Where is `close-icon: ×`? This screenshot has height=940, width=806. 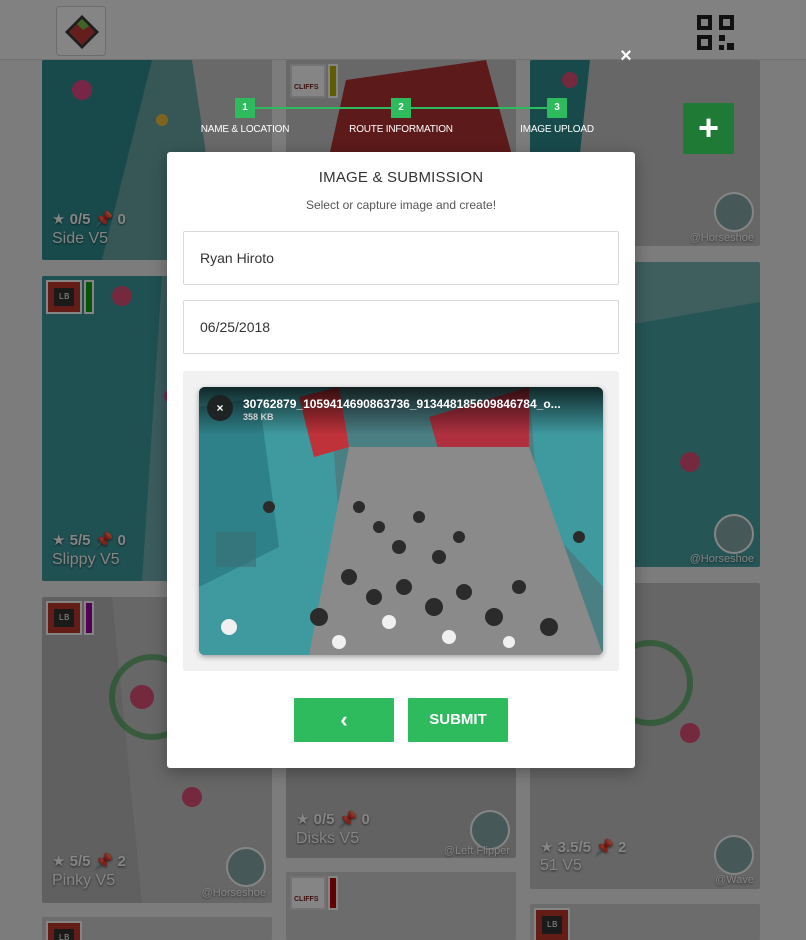
close-icon: × is located at coordinates (626, 56).